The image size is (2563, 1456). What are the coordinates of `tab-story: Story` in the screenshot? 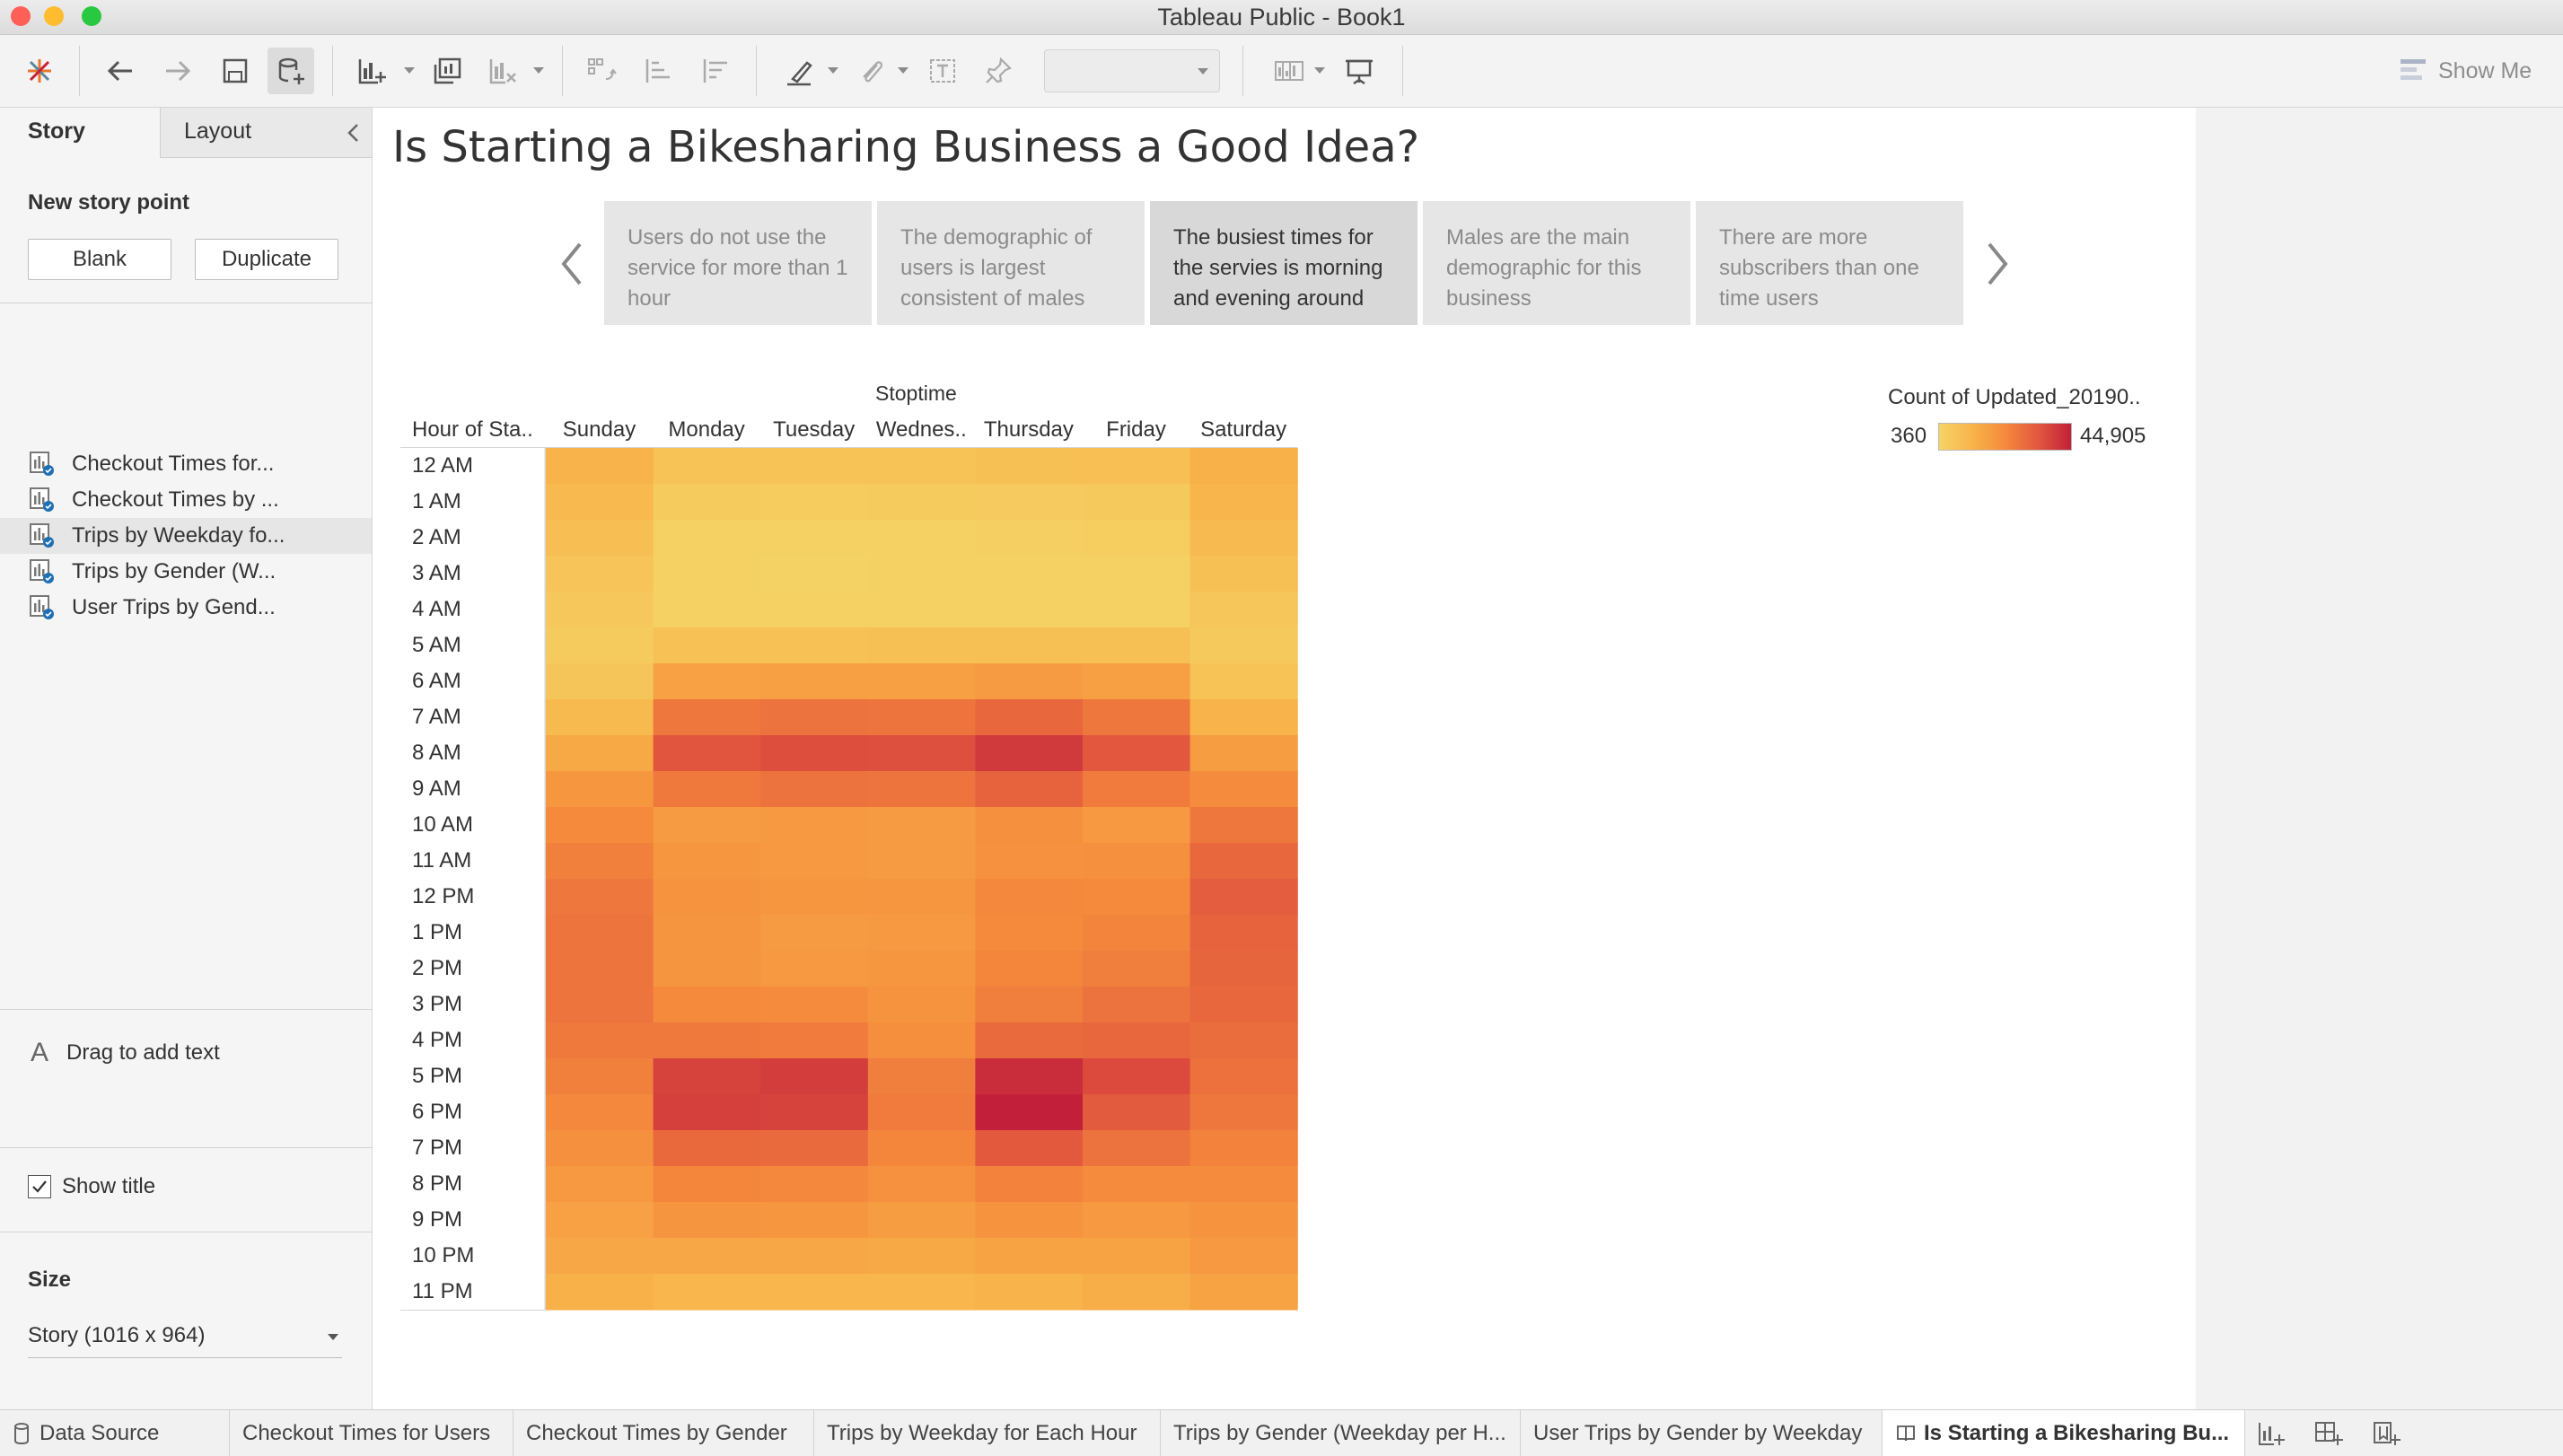 It's located at (80, 133).